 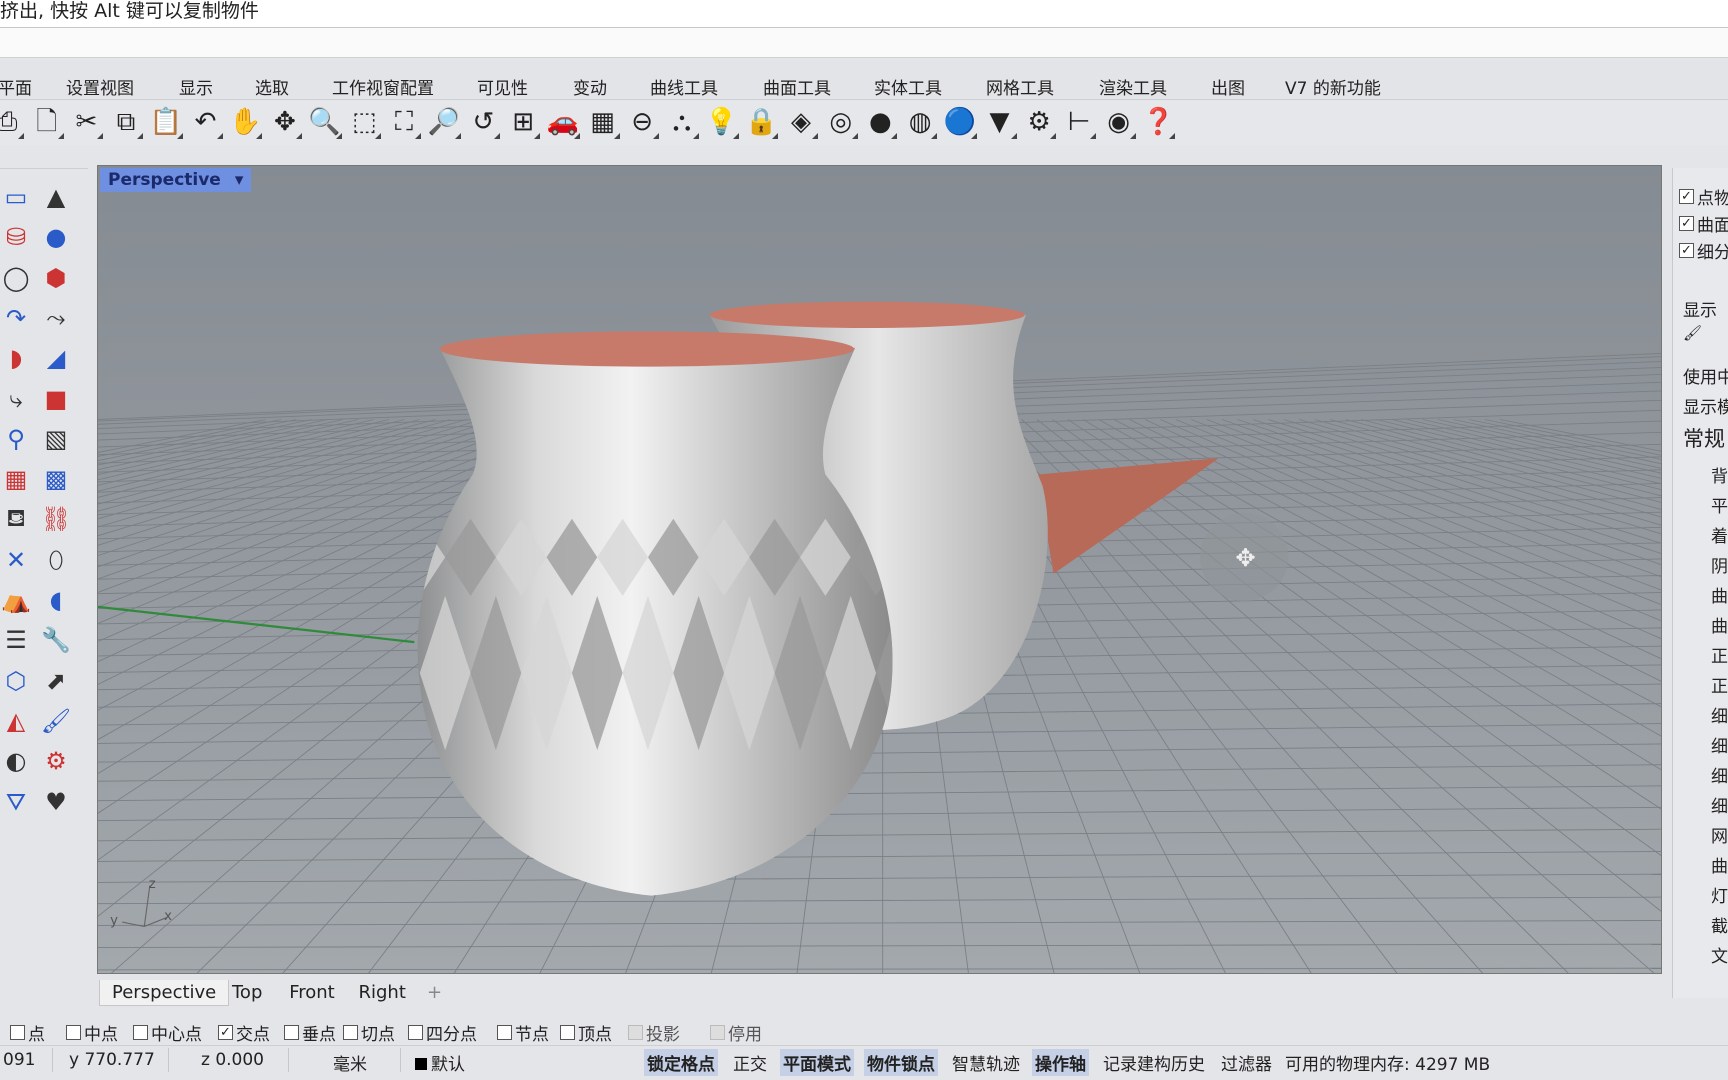 I want to click on tab-11: 渲染工具, so click(x=1133, y=86).